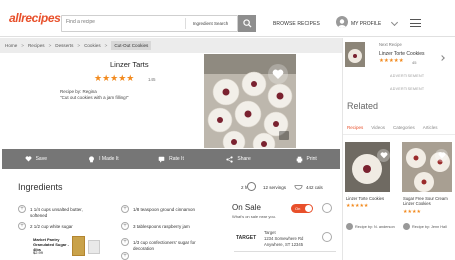 The height and width of the screenshot is (260, 455). What do you see at coordinates (114, 78) in the screenshot?
I see `rating-stars: ★★★★★` at bounding box center [114, 78].